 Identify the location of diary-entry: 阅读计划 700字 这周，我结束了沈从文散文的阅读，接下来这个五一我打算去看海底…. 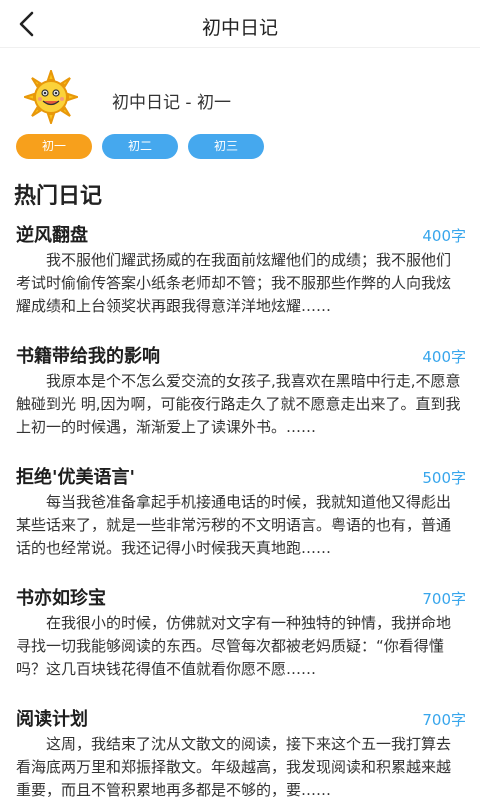
(240, 752).